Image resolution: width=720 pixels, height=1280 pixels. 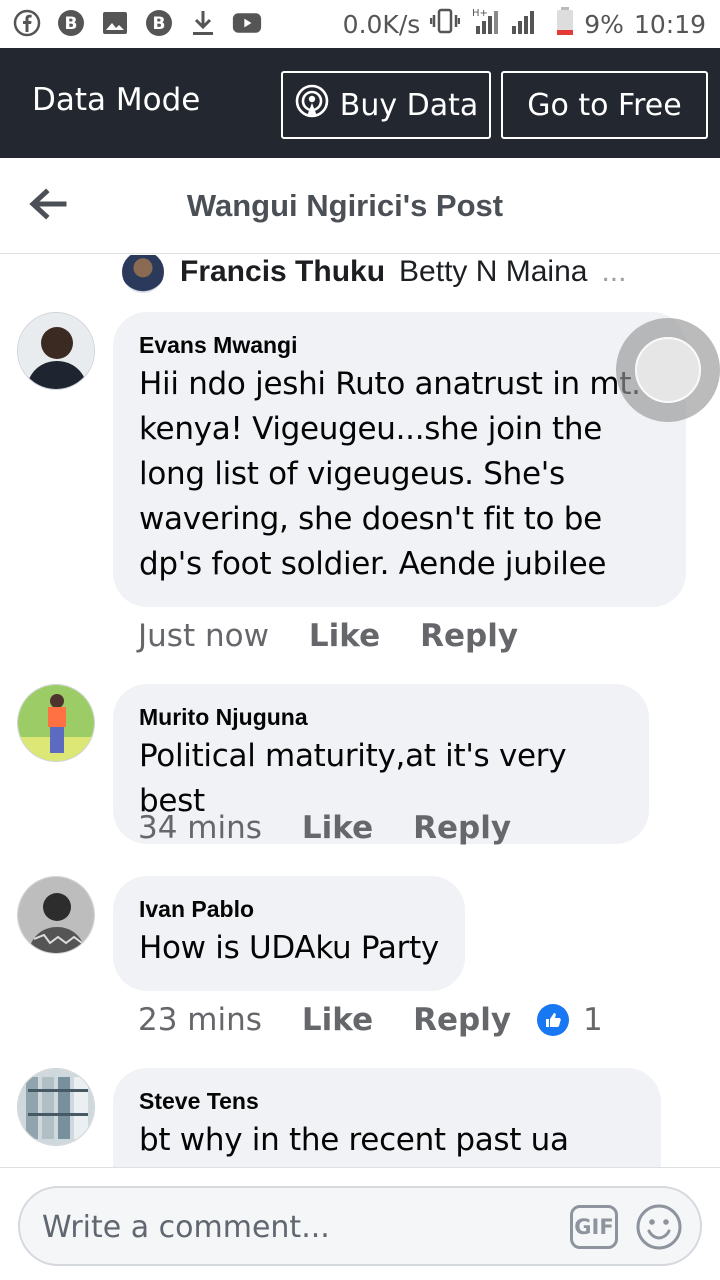 I want to click on thumbs-up-icon, so click(x=553, y=1020).